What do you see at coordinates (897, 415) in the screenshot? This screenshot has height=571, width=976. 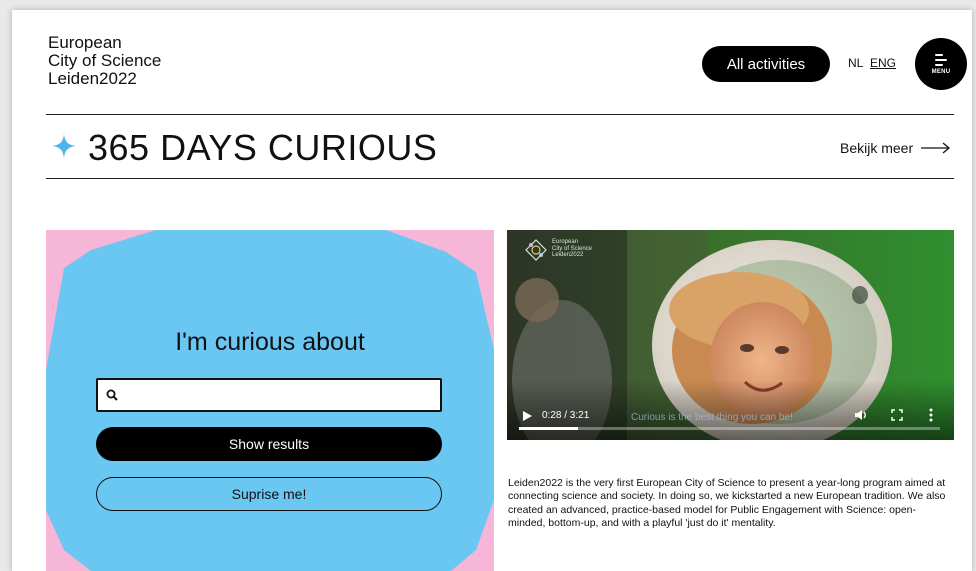 I see `fullscreen-icon` at bounding box center [897, 415].